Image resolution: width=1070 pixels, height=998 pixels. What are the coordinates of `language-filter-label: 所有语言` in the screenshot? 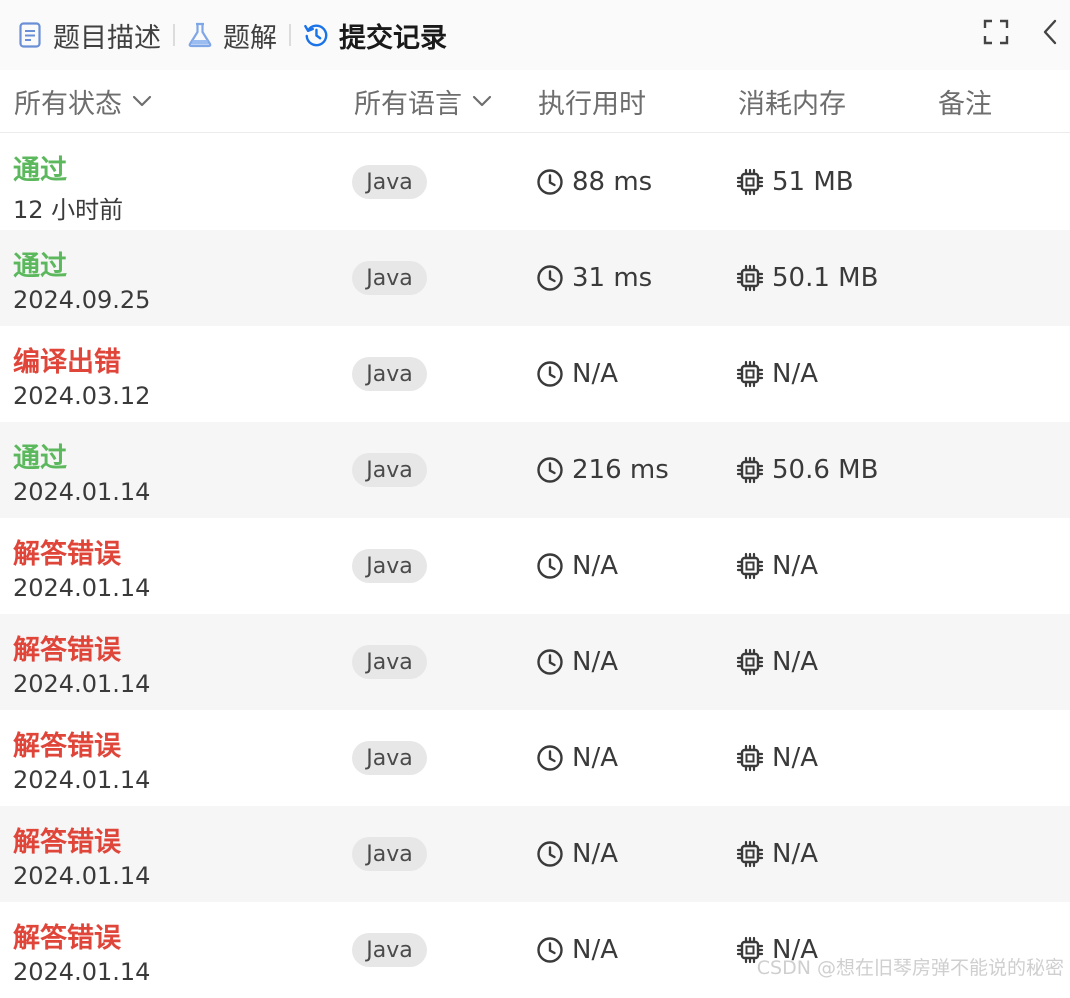 It's located at (408, 104).